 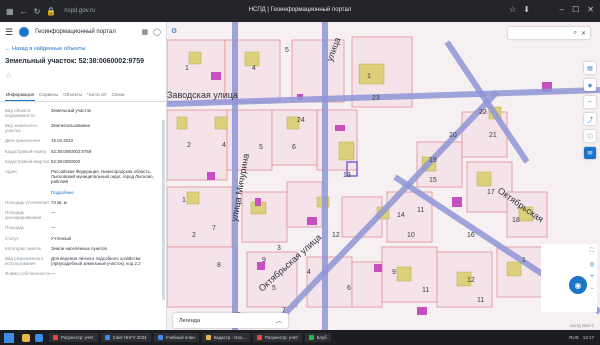 What do you see at coordinates (21, 128) in the screenshot?
I see `property-key: Вид земельного участка` at bounding box center [21, 128].